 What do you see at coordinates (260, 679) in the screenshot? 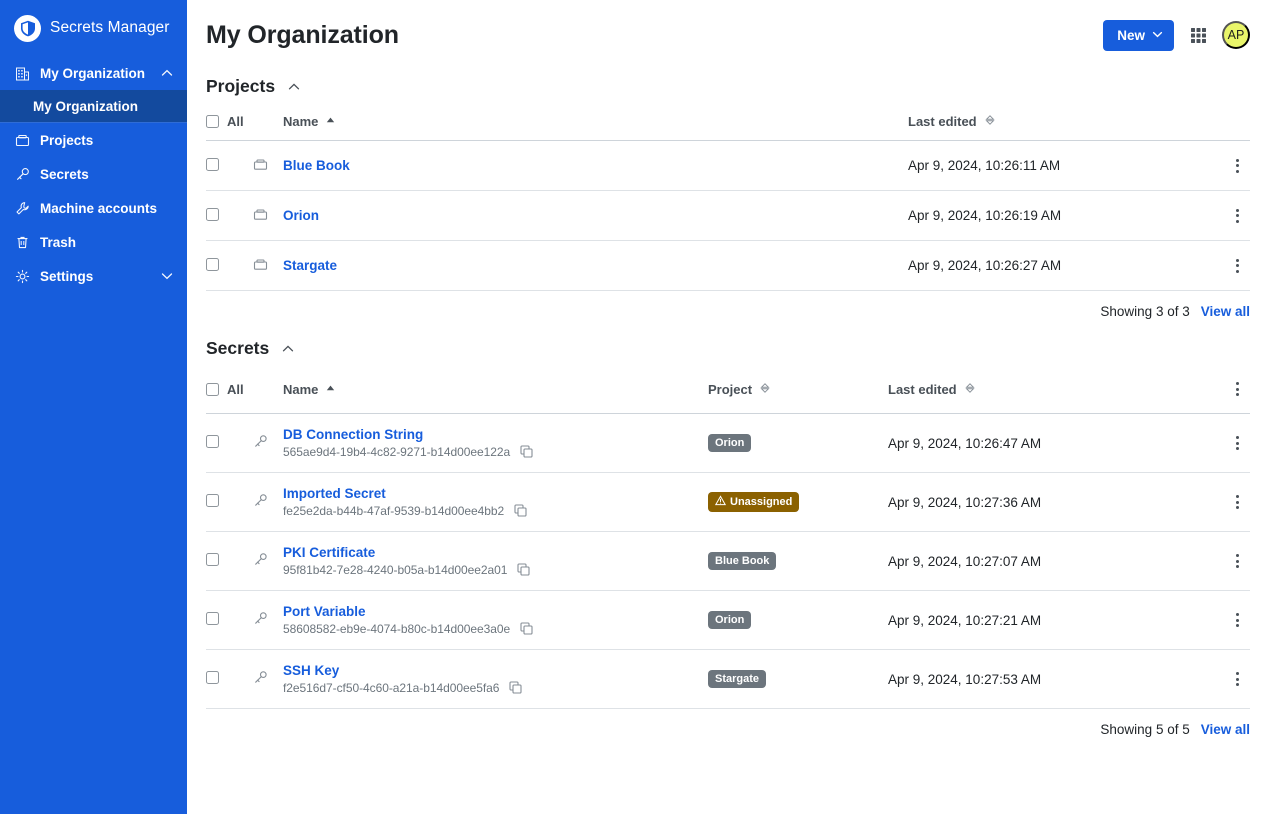
I see `key-icon` at bounding box center [260, 679].